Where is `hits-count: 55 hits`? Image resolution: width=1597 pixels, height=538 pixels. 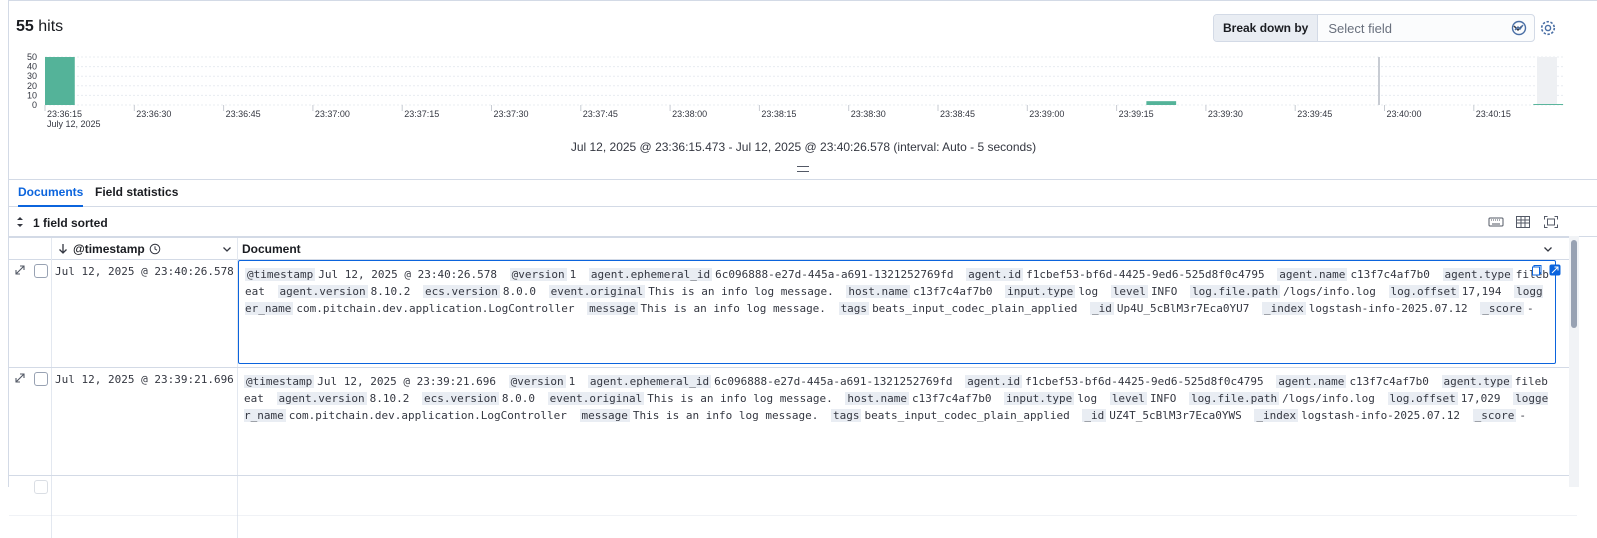
hits-count: 55 hits is located at coordinates (39, 27).